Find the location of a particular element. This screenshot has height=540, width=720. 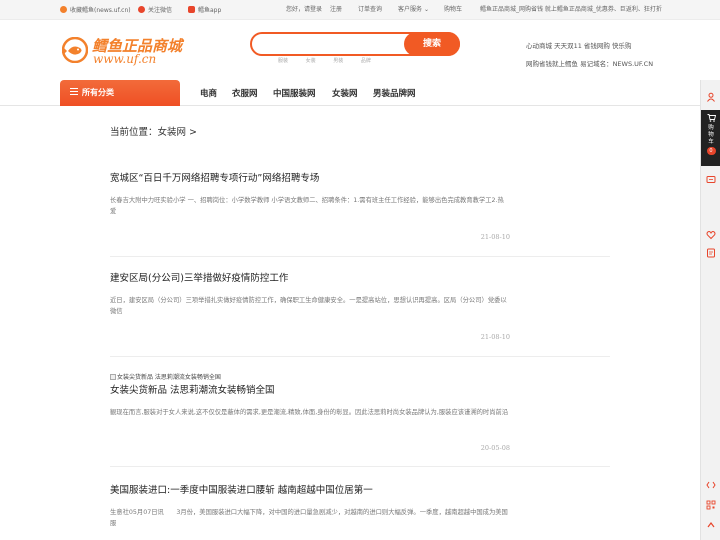

article-date: 20-05-08 is located at coordinates (495, 448).